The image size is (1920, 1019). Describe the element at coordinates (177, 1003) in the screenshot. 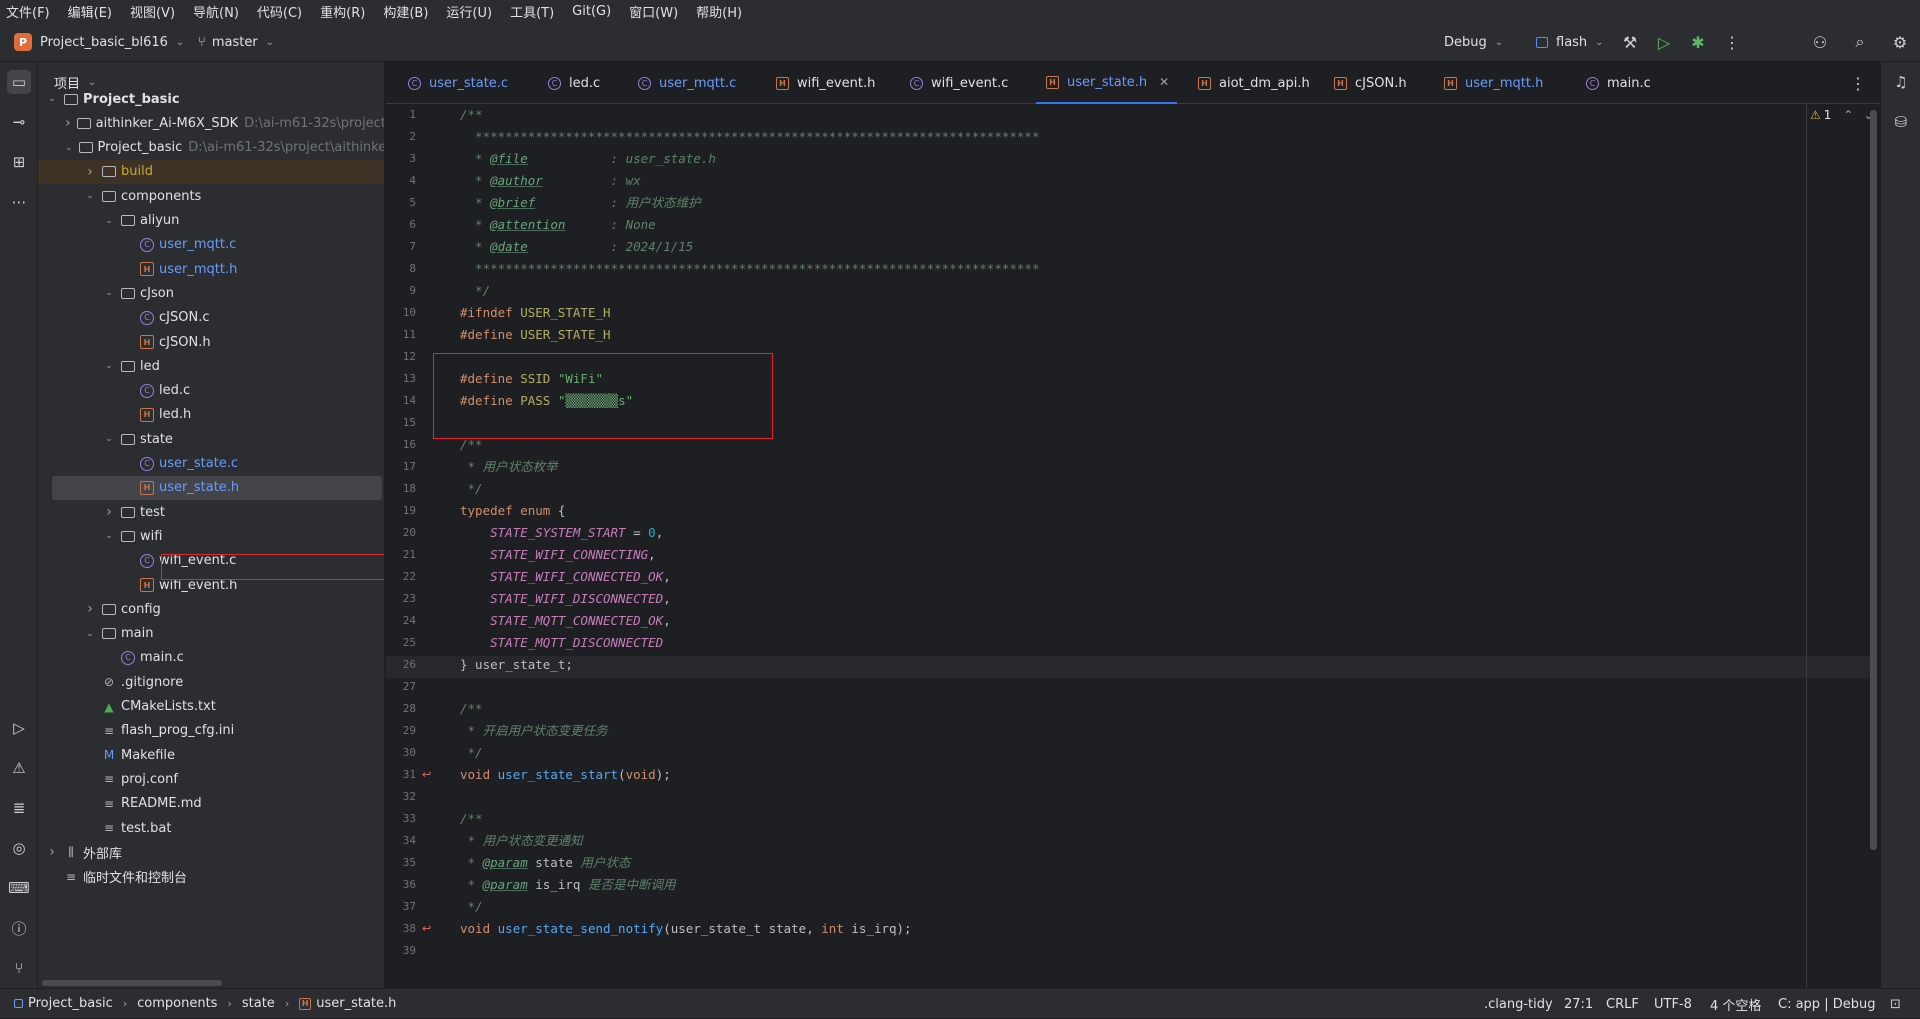

I see `breadcrumb-item: components` at that location.